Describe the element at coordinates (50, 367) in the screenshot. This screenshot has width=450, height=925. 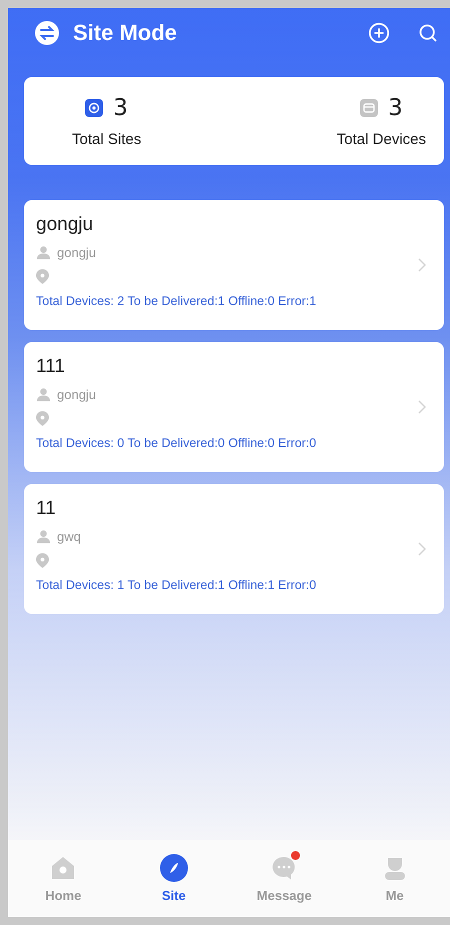
I see `site-name: 111` at that location.